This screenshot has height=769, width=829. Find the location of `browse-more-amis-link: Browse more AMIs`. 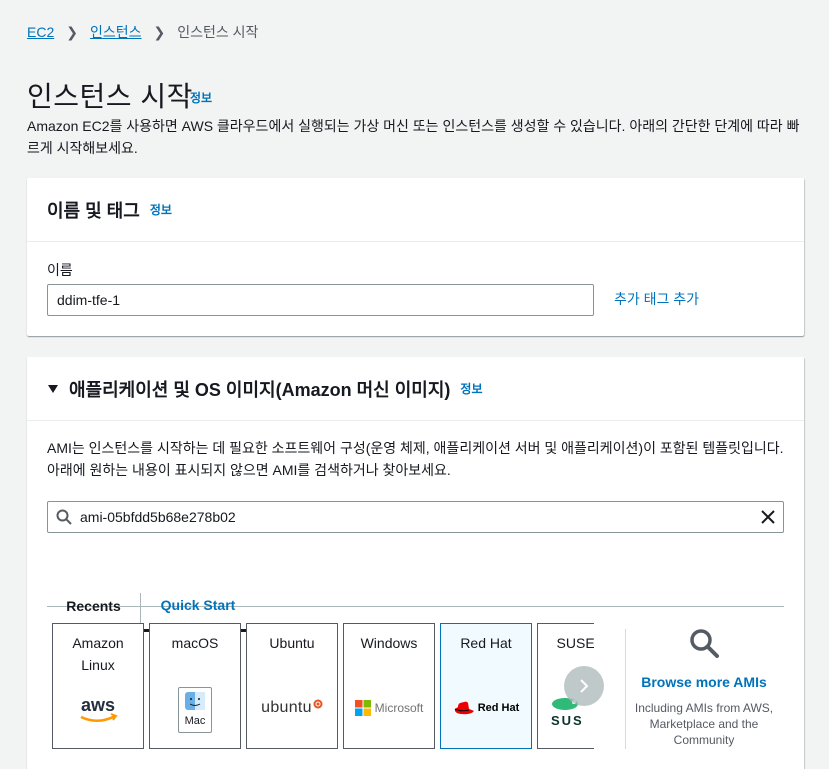

browse-more-amis-link: Browse more AMIs is located at coordinates (704, 682).